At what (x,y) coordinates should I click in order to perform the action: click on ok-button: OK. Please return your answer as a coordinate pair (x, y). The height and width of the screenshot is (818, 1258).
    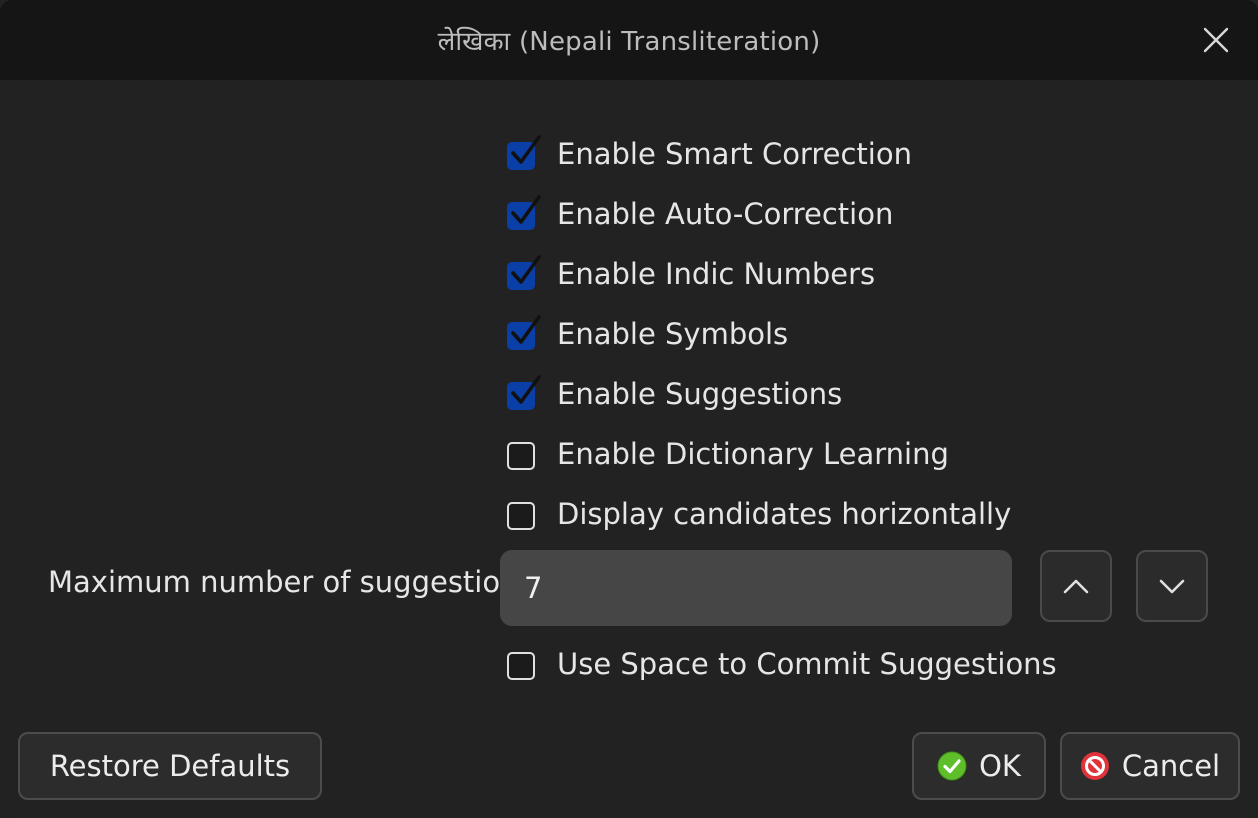
    Looking at the image, I should click on (979, 766).